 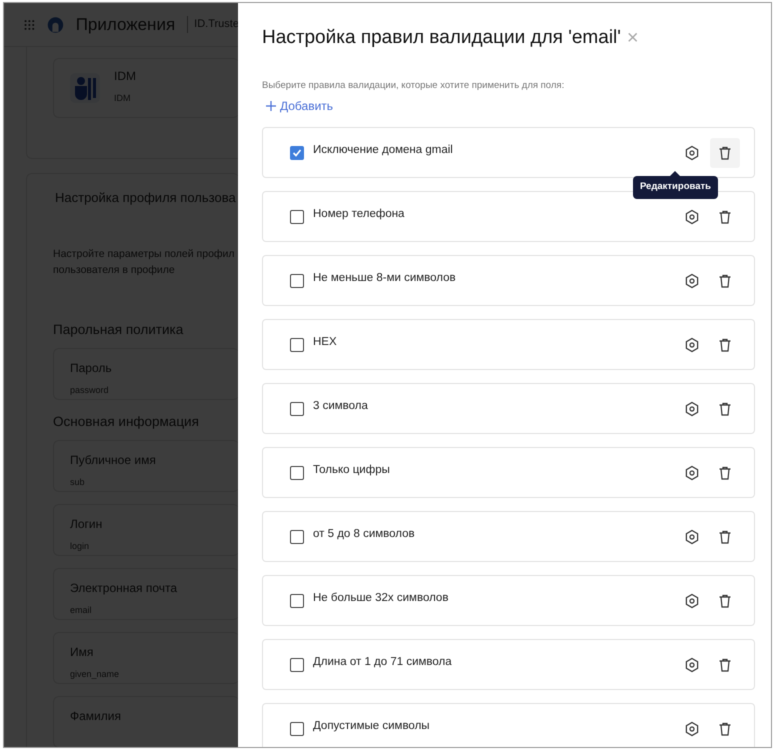 What do you see at coordinates (414, 86) in the screenshot?
I see `hint-text: Выберите правила валидации, которые хотите применить для поля:` at bounding box center [414, 86].